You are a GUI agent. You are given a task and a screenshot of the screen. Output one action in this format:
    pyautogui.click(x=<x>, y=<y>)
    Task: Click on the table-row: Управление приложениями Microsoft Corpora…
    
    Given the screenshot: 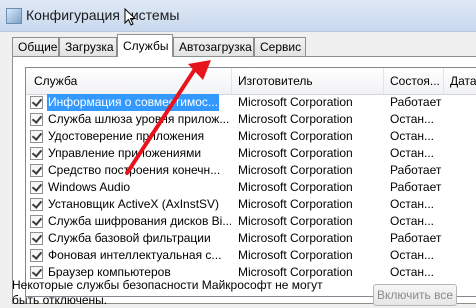 What is the action you would take?
    pyautogui.click(x=251, y=153)
    